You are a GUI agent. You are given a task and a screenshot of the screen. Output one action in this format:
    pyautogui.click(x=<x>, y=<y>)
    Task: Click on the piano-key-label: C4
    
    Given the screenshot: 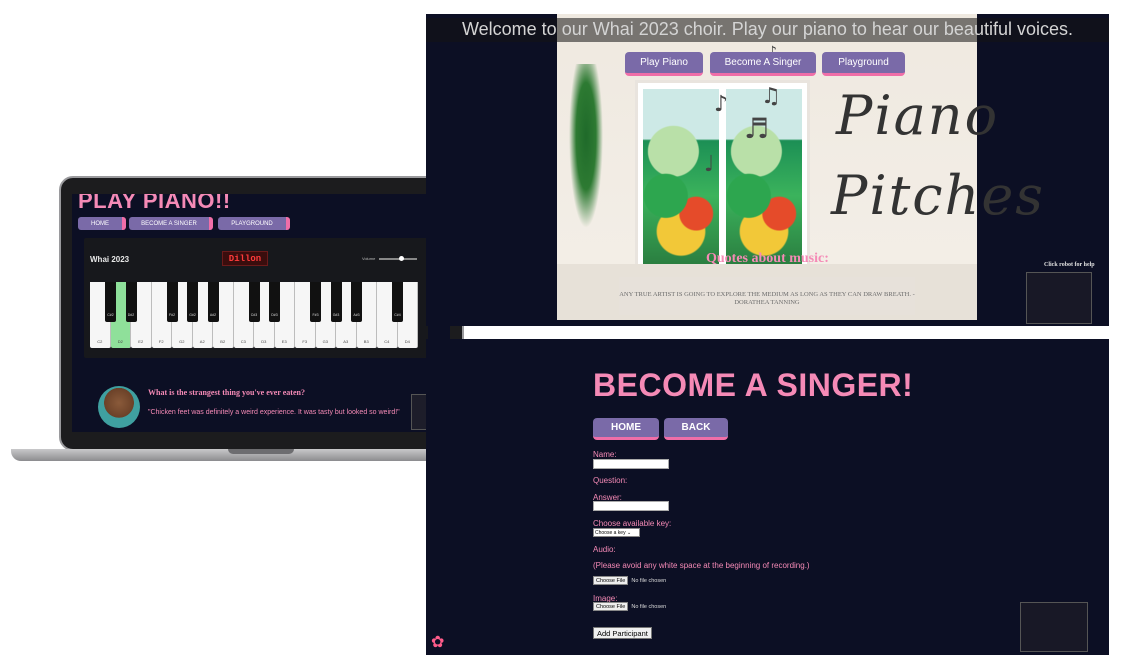 What is the action you would take?
    pyautogui.click(x=387, y=341)
    